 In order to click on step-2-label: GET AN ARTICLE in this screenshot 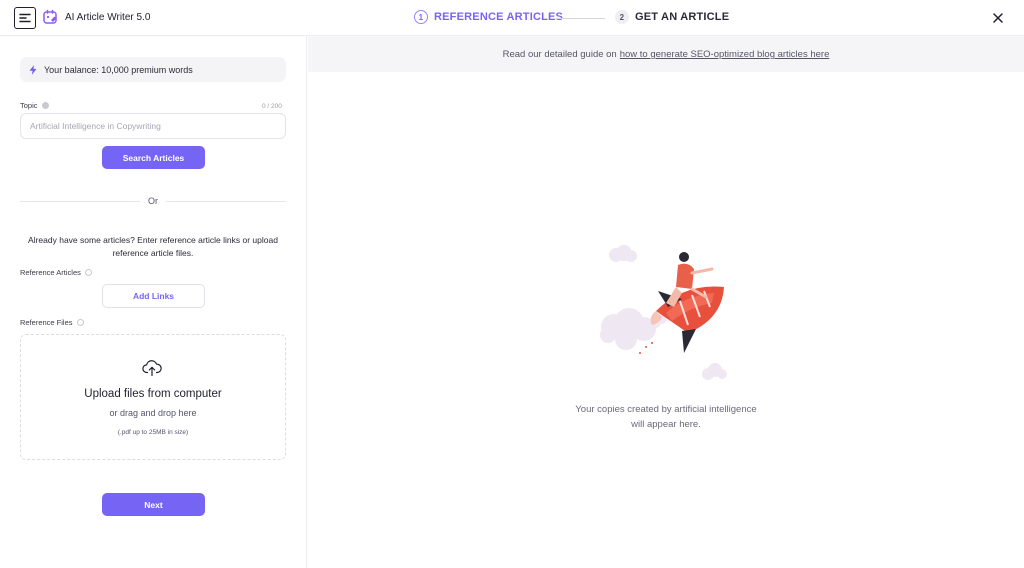, I will do `click(682, 17)`.